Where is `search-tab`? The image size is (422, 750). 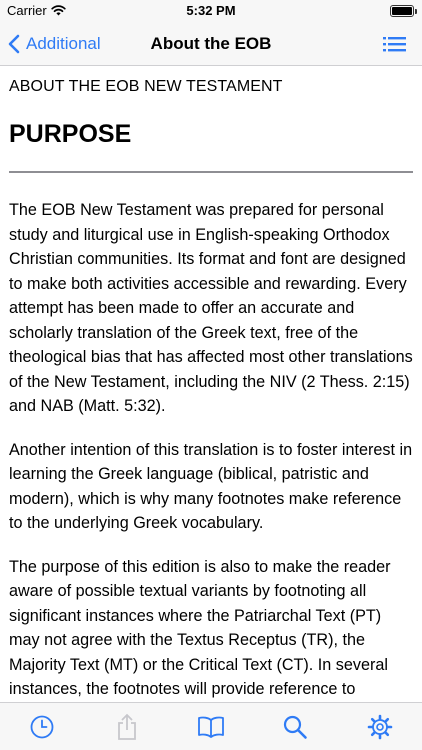
search-tab is located at coordinates (295, 727).